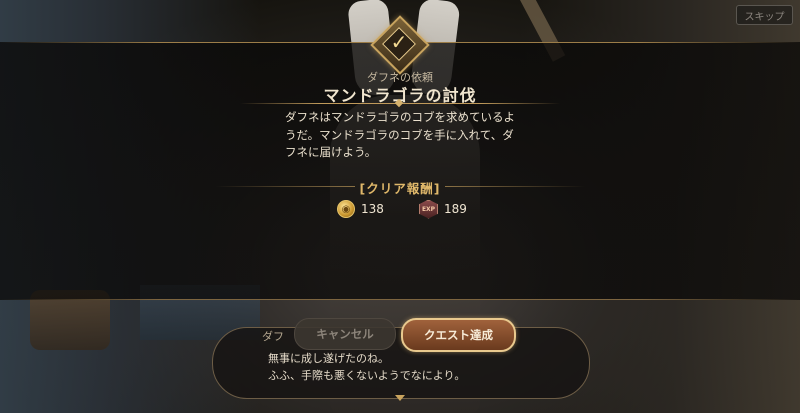  I want to click on reward-section-title: [クリア報酬], so click(400, 188).